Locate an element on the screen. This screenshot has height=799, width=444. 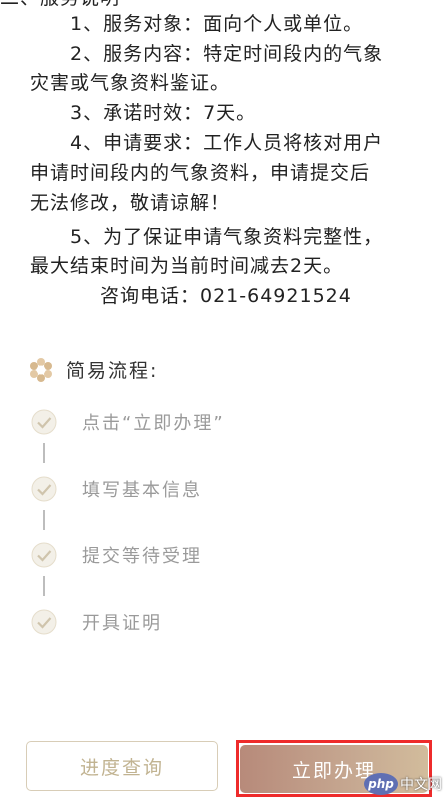
watermark-text: 中文网 is located at coordinates (421, 785).